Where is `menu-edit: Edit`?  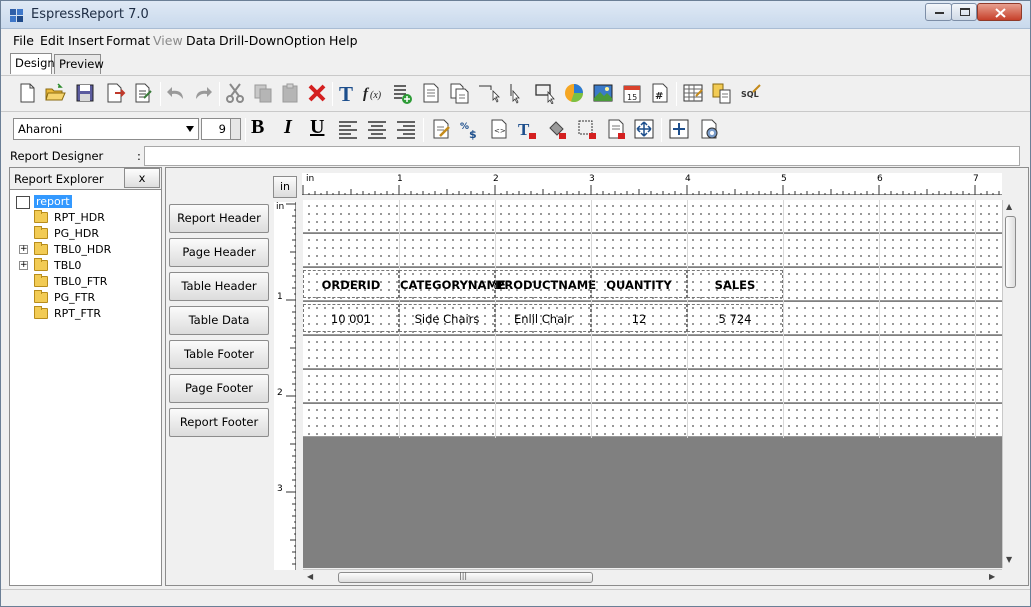 menu-edit: Edit is located at coordinates (52, 40).